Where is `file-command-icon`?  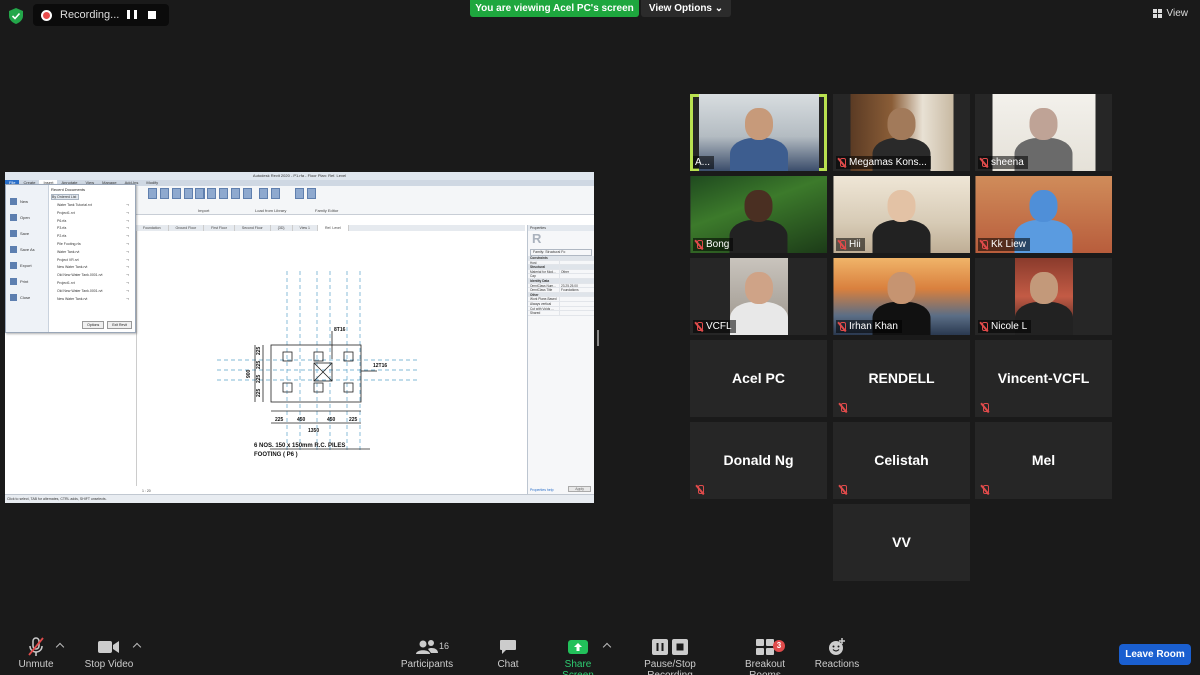 file-command-icon is located at coordinates (13, 217).